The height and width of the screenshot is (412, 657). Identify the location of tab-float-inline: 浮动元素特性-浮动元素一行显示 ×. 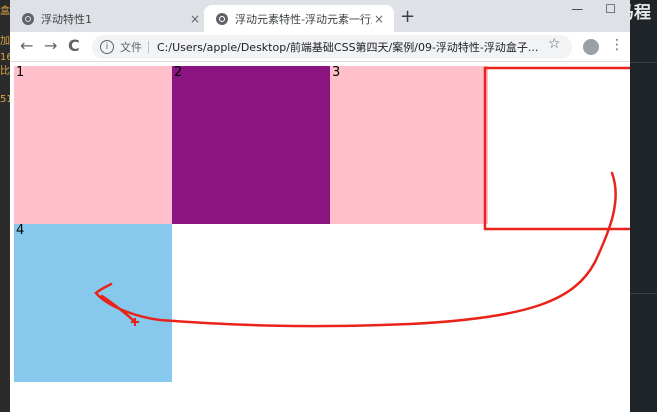
(299, 18).